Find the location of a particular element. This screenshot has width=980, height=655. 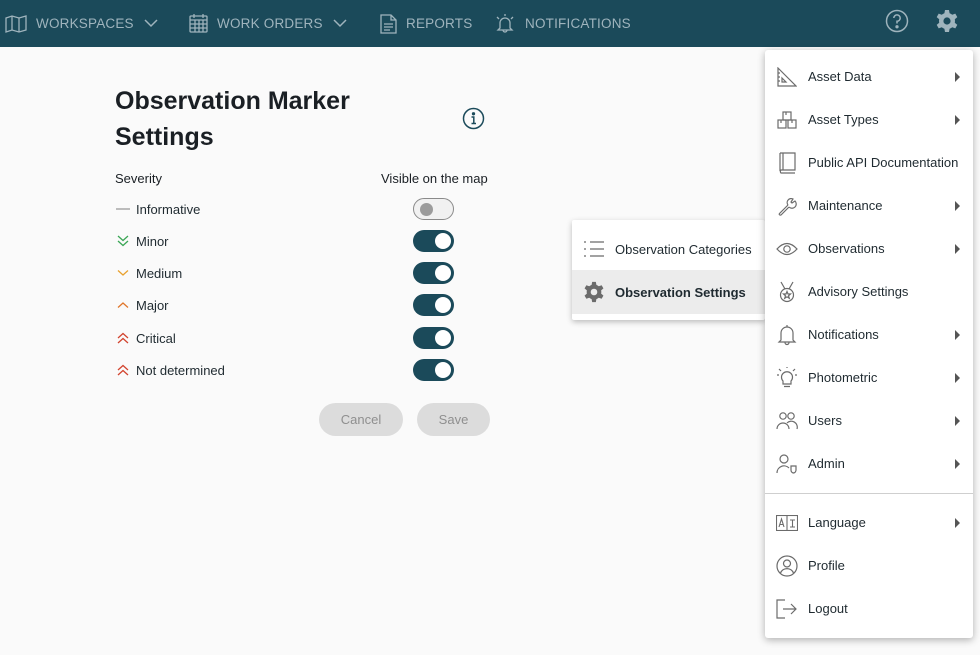

help-button is located at coordinates (897, 23).